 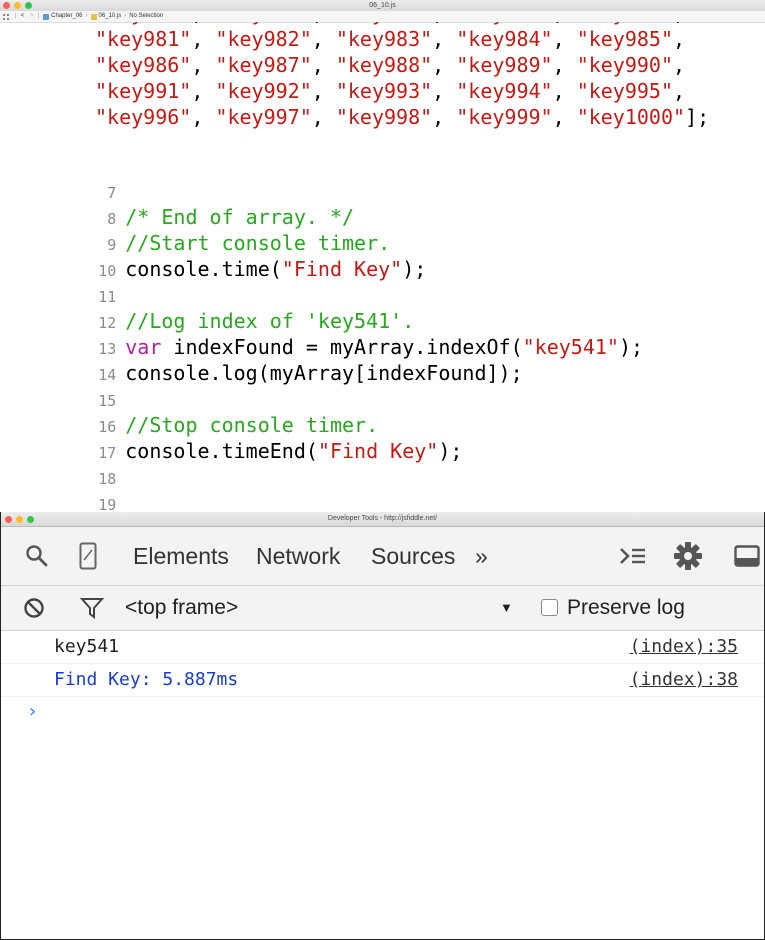 I want to click on string-literal: "key994", so click(x=504, y=91).